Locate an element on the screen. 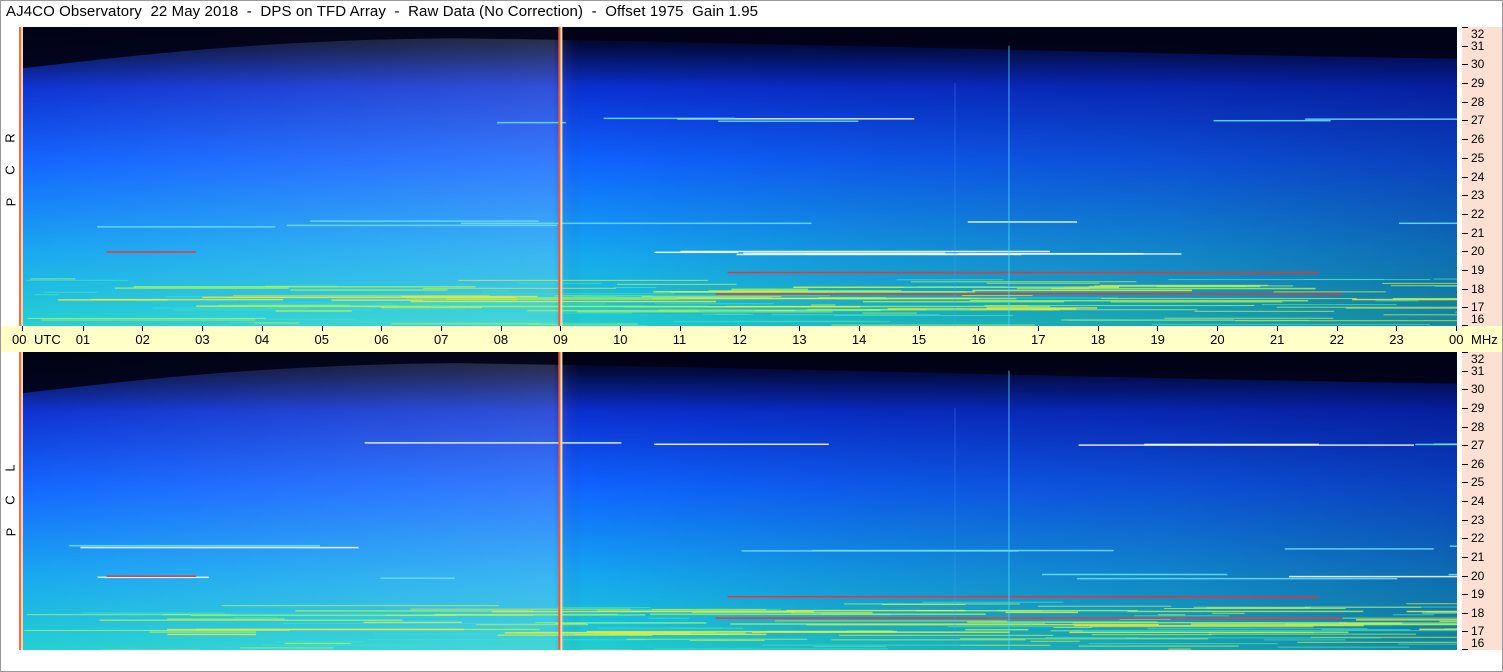 The image size is (1503, 672). time-tick-label: 11 is located at coordinates (679, 339).